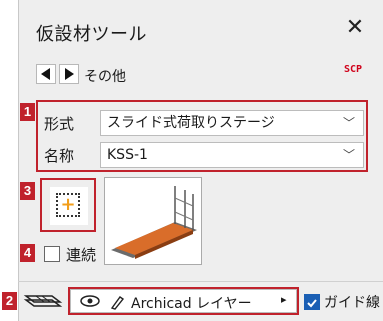  What do you see at coordinates (59, 124) in the screenshot?
I see `type-label: 形式` at bounding box center [59, 124].